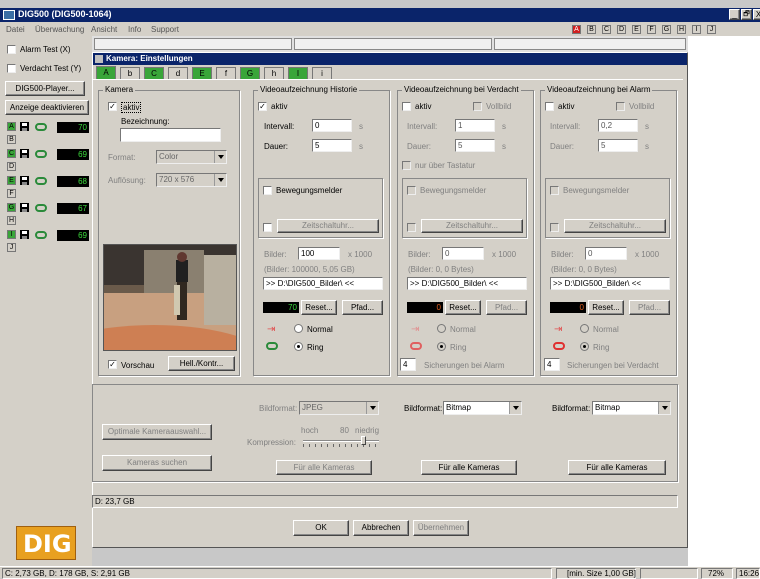  Describe the element at coordinates (157, 463) in the screenshot. I see `kameras-suchen-button: Kameras suchen` at that location.